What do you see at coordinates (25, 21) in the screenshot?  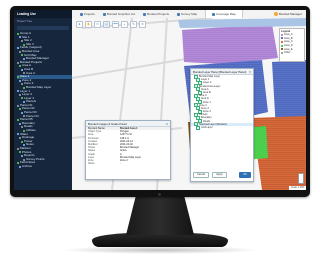 I see `panel-subtitle: Project Tree` at bounding box center [25, 21].